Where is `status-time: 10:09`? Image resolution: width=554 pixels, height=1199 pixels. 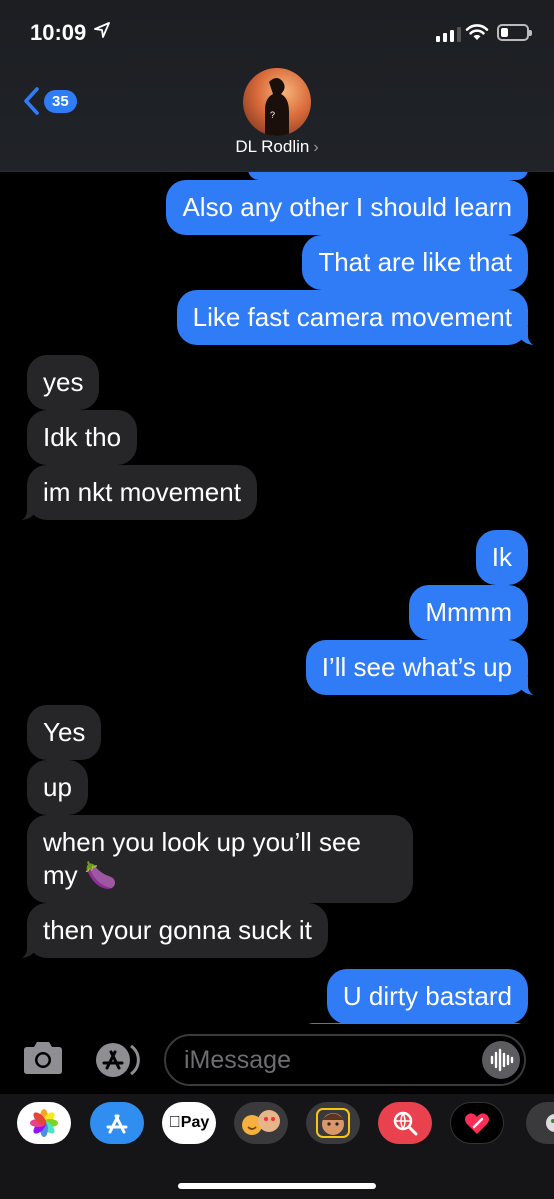 status-time: 10:09 is located at coordinates (58, 32).